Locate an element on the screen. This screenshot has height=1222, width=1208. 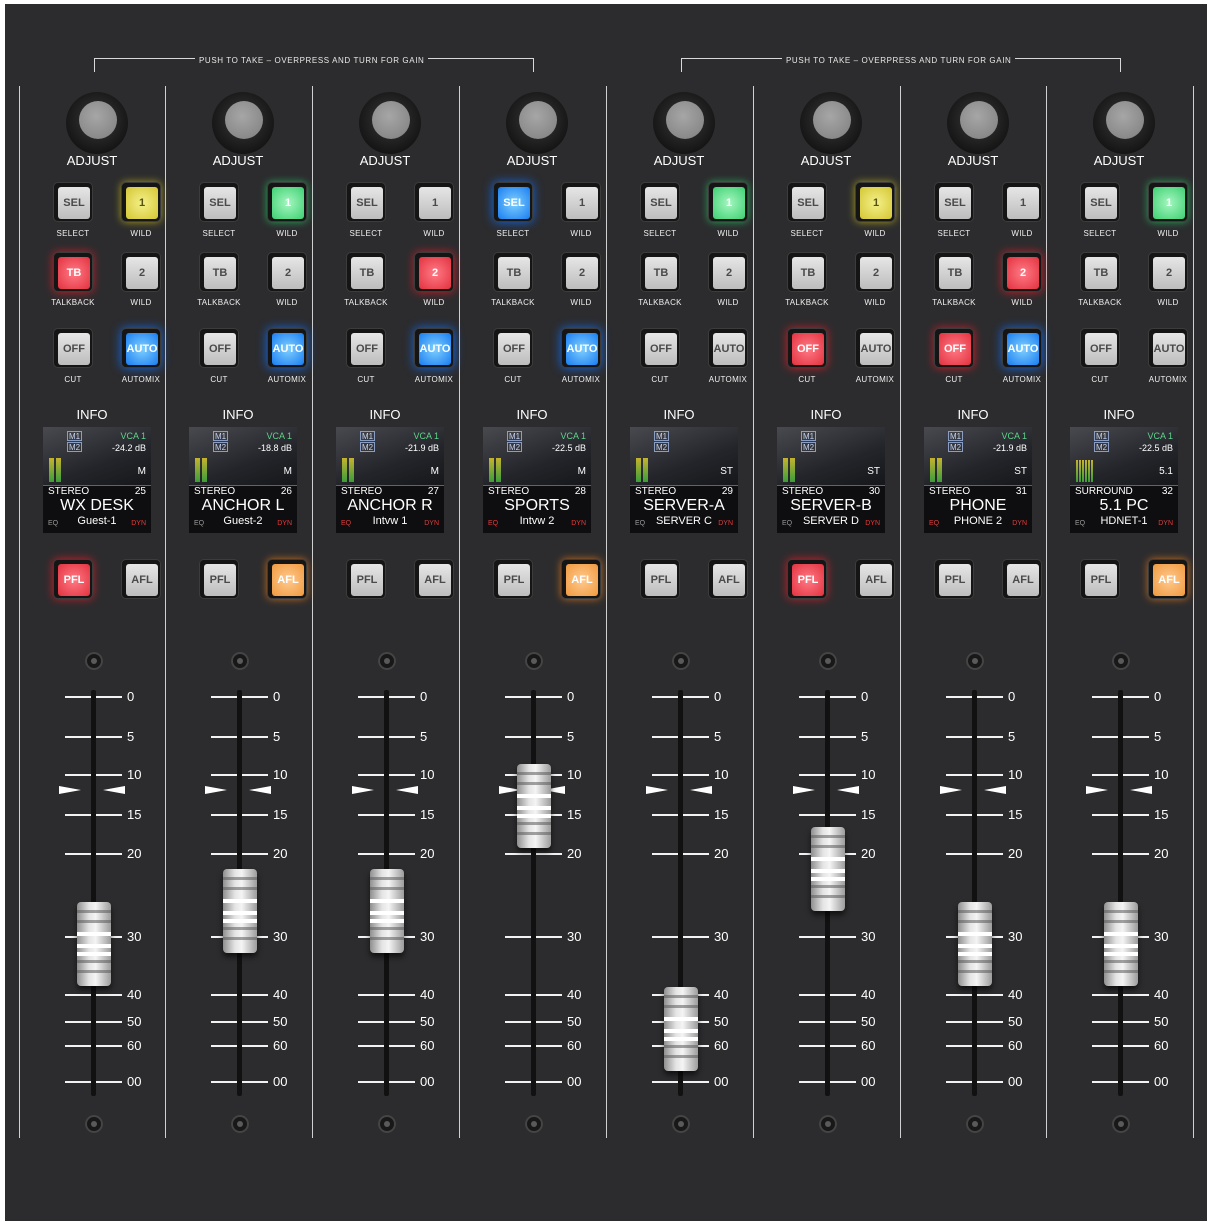
wild-2-button-face: 2 is located at coordinates (729, 273).